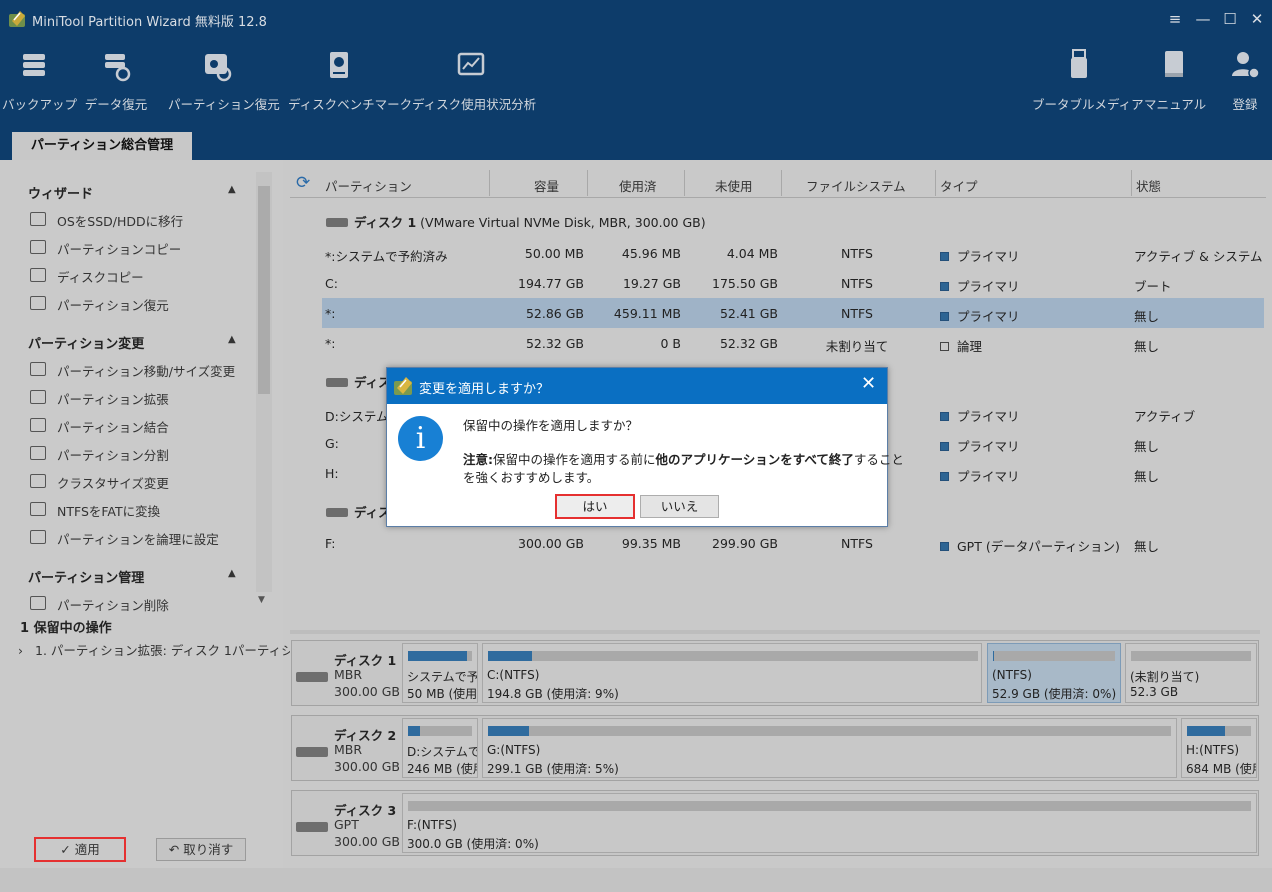 The width and height of the screenshot is (1272, 892). Describe the element at coordinates (145, 371) in the screenshot. I see `sidebar-item-move-resize: パーティション移動/サイズ変更` at that location.